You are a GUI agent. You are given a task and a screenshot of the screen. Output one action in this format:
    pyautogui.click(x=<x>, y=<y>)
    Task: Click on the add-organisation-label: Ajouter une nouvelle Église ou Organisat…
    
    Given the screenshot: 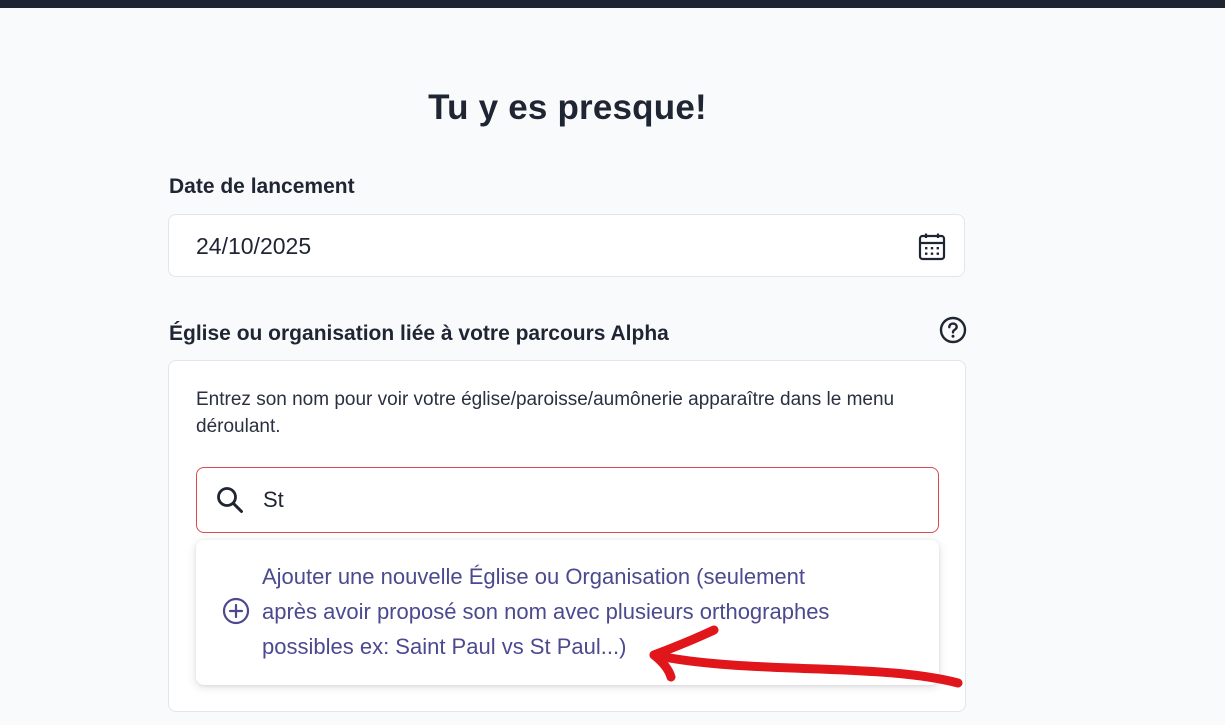 What is the action you would take?
    pyautogui.click(x=582, y=611)
    